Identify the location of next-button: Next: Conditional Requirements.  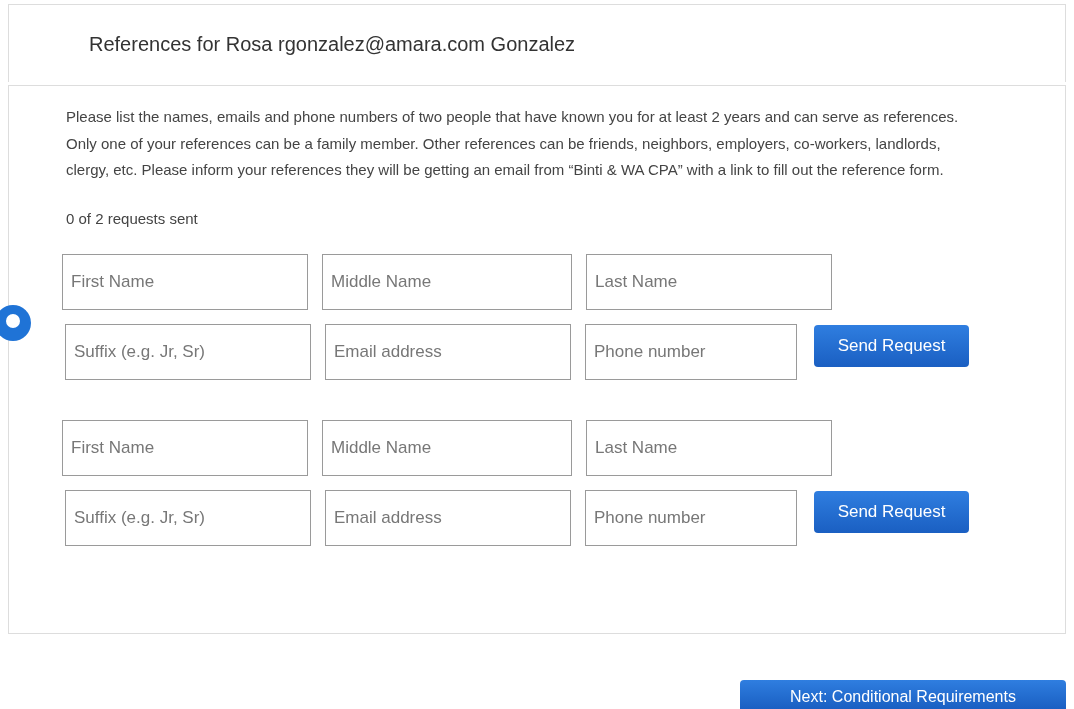
(903, 694).